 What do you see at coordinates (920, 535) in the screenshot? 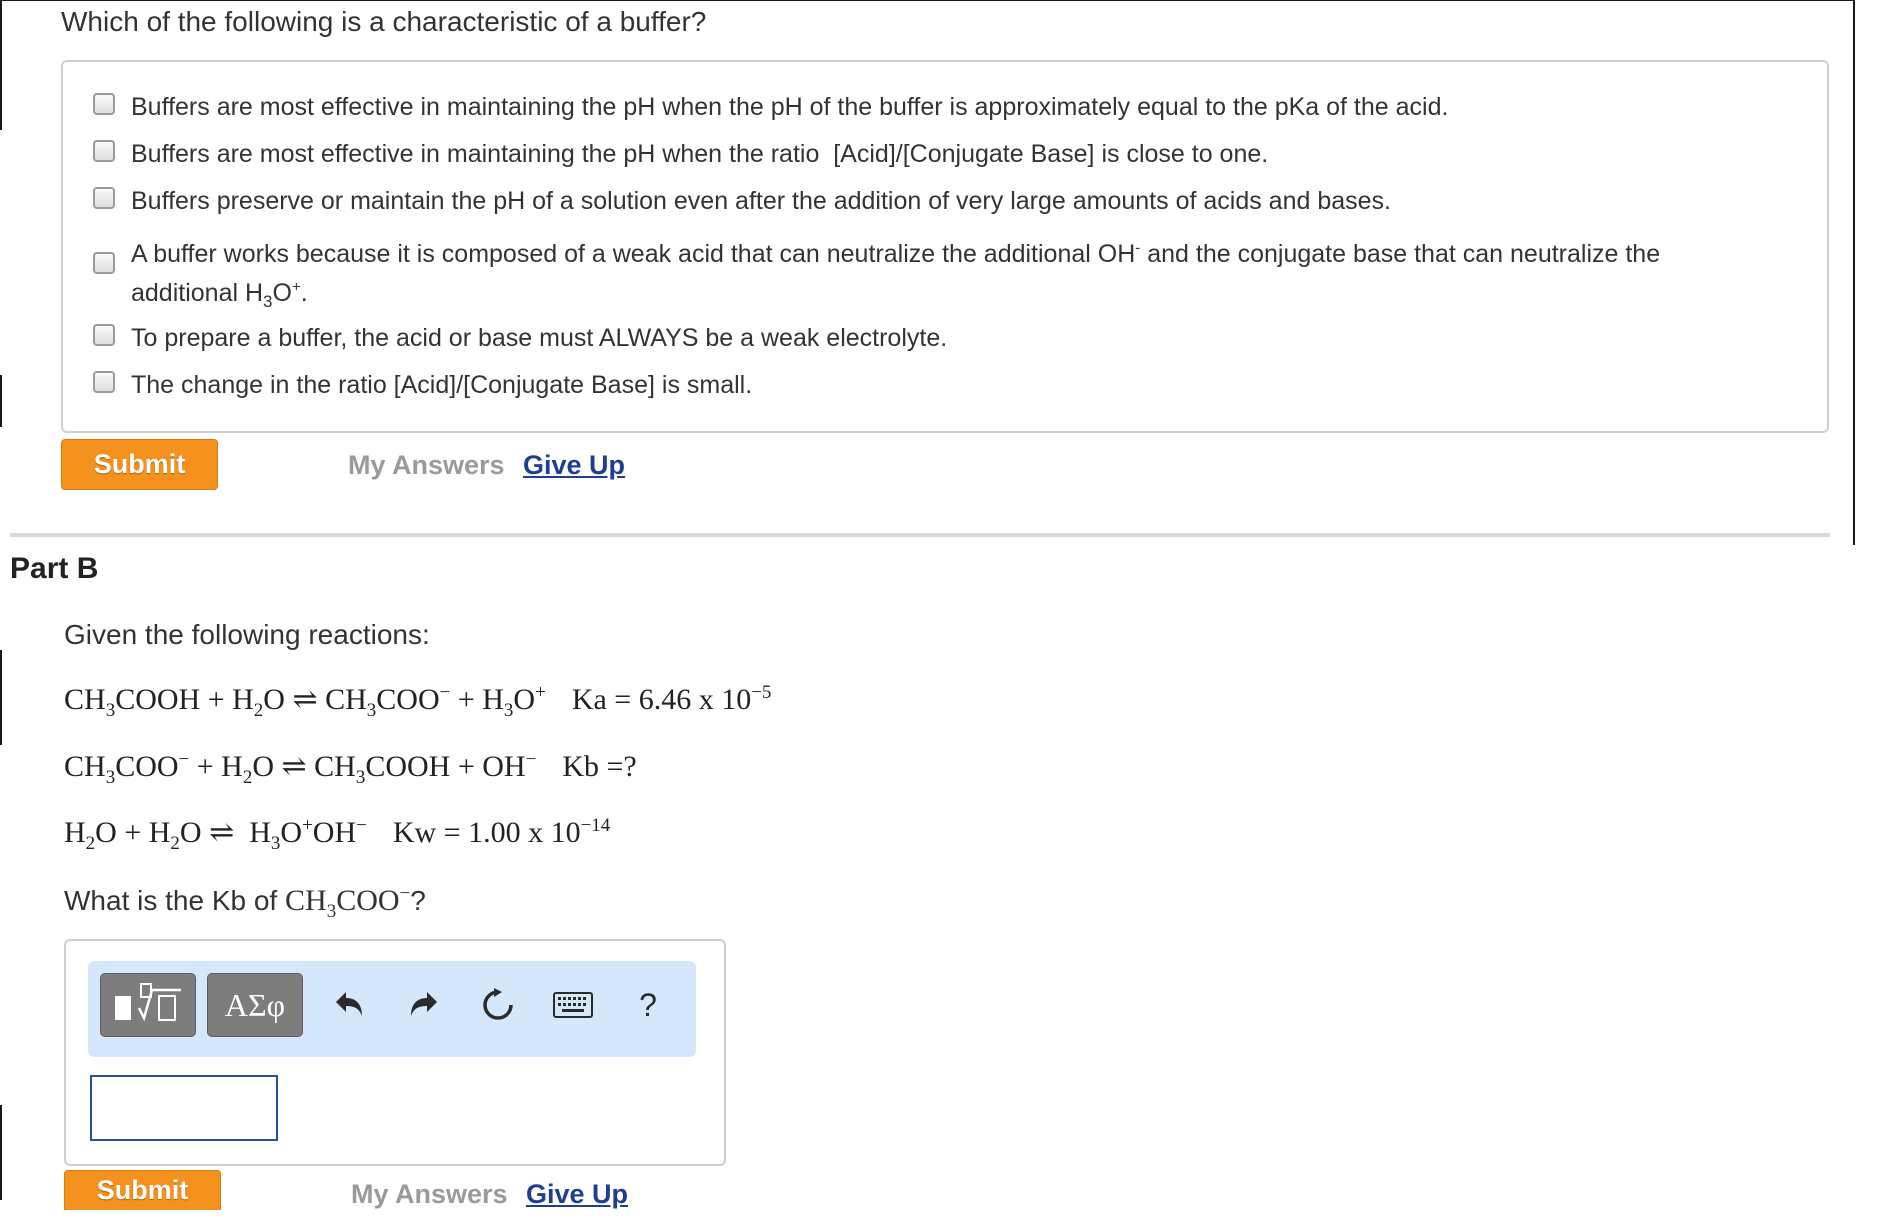
I see `section-divider` at bounding box center [920, 535].